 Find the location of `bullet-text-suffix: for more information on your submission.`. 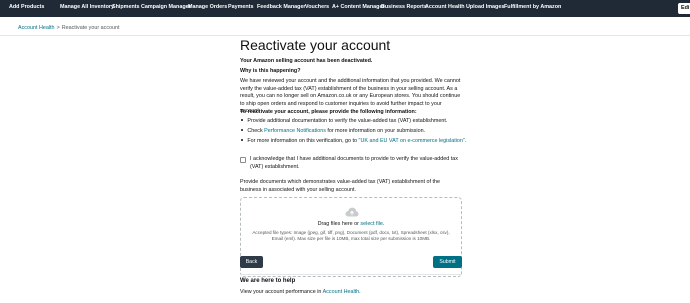

bullet-text-suffix: for more information on your submission. is located at coordinates (375, 131).